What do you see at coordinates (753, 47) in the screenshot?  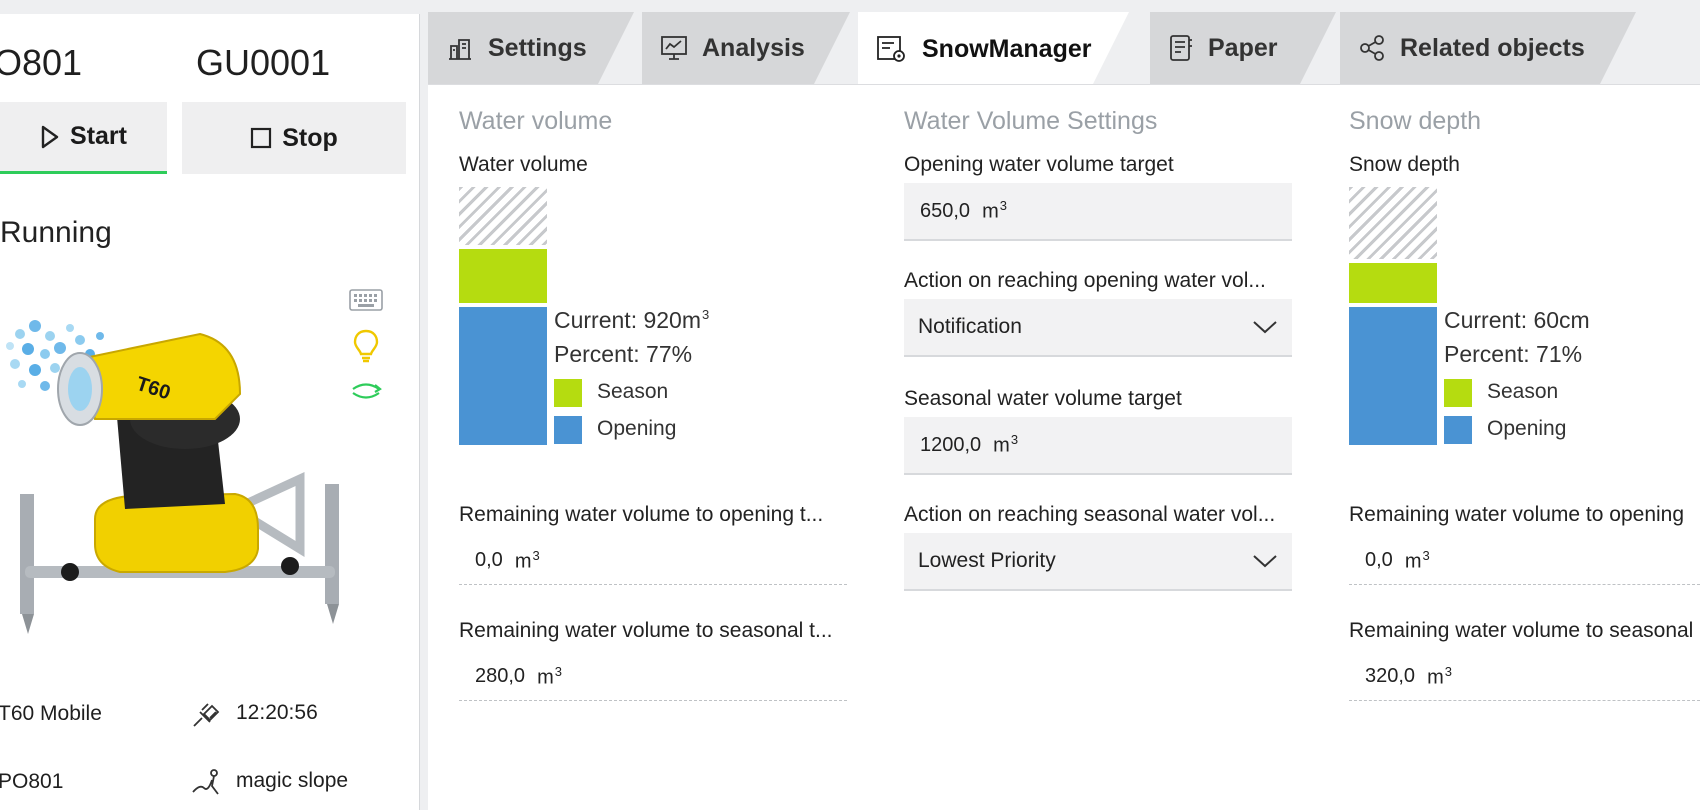 I see `tab-analysis-label: Analysis` at bounding box center [753, 47].